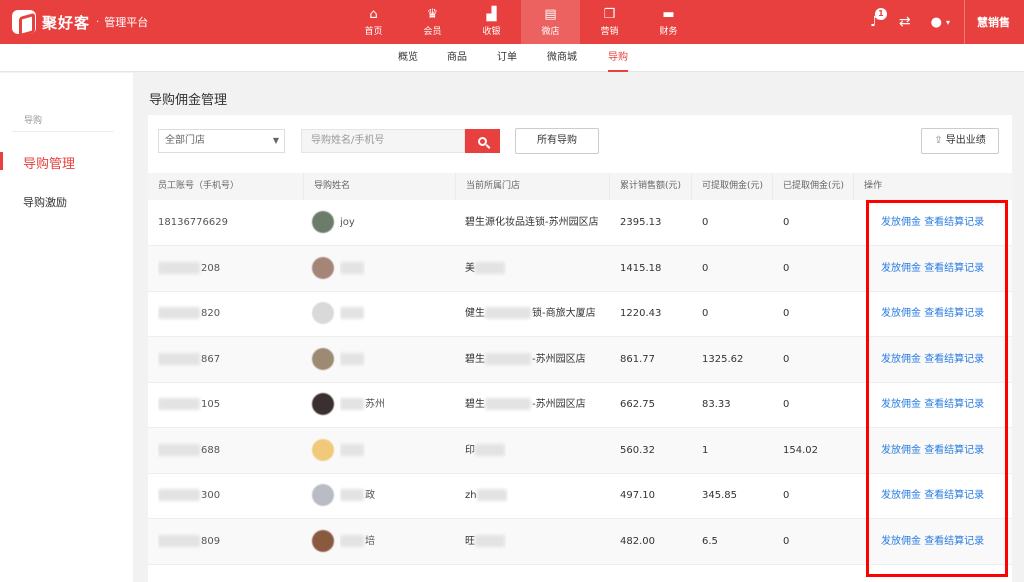 Image resolution: width=1024 pixels, height=582 pixels. What do you see at coordinates (609, 22) in the screenshot?
I see `nav-item-marketing: ❒ 营销` at bounding box center [609, 22].